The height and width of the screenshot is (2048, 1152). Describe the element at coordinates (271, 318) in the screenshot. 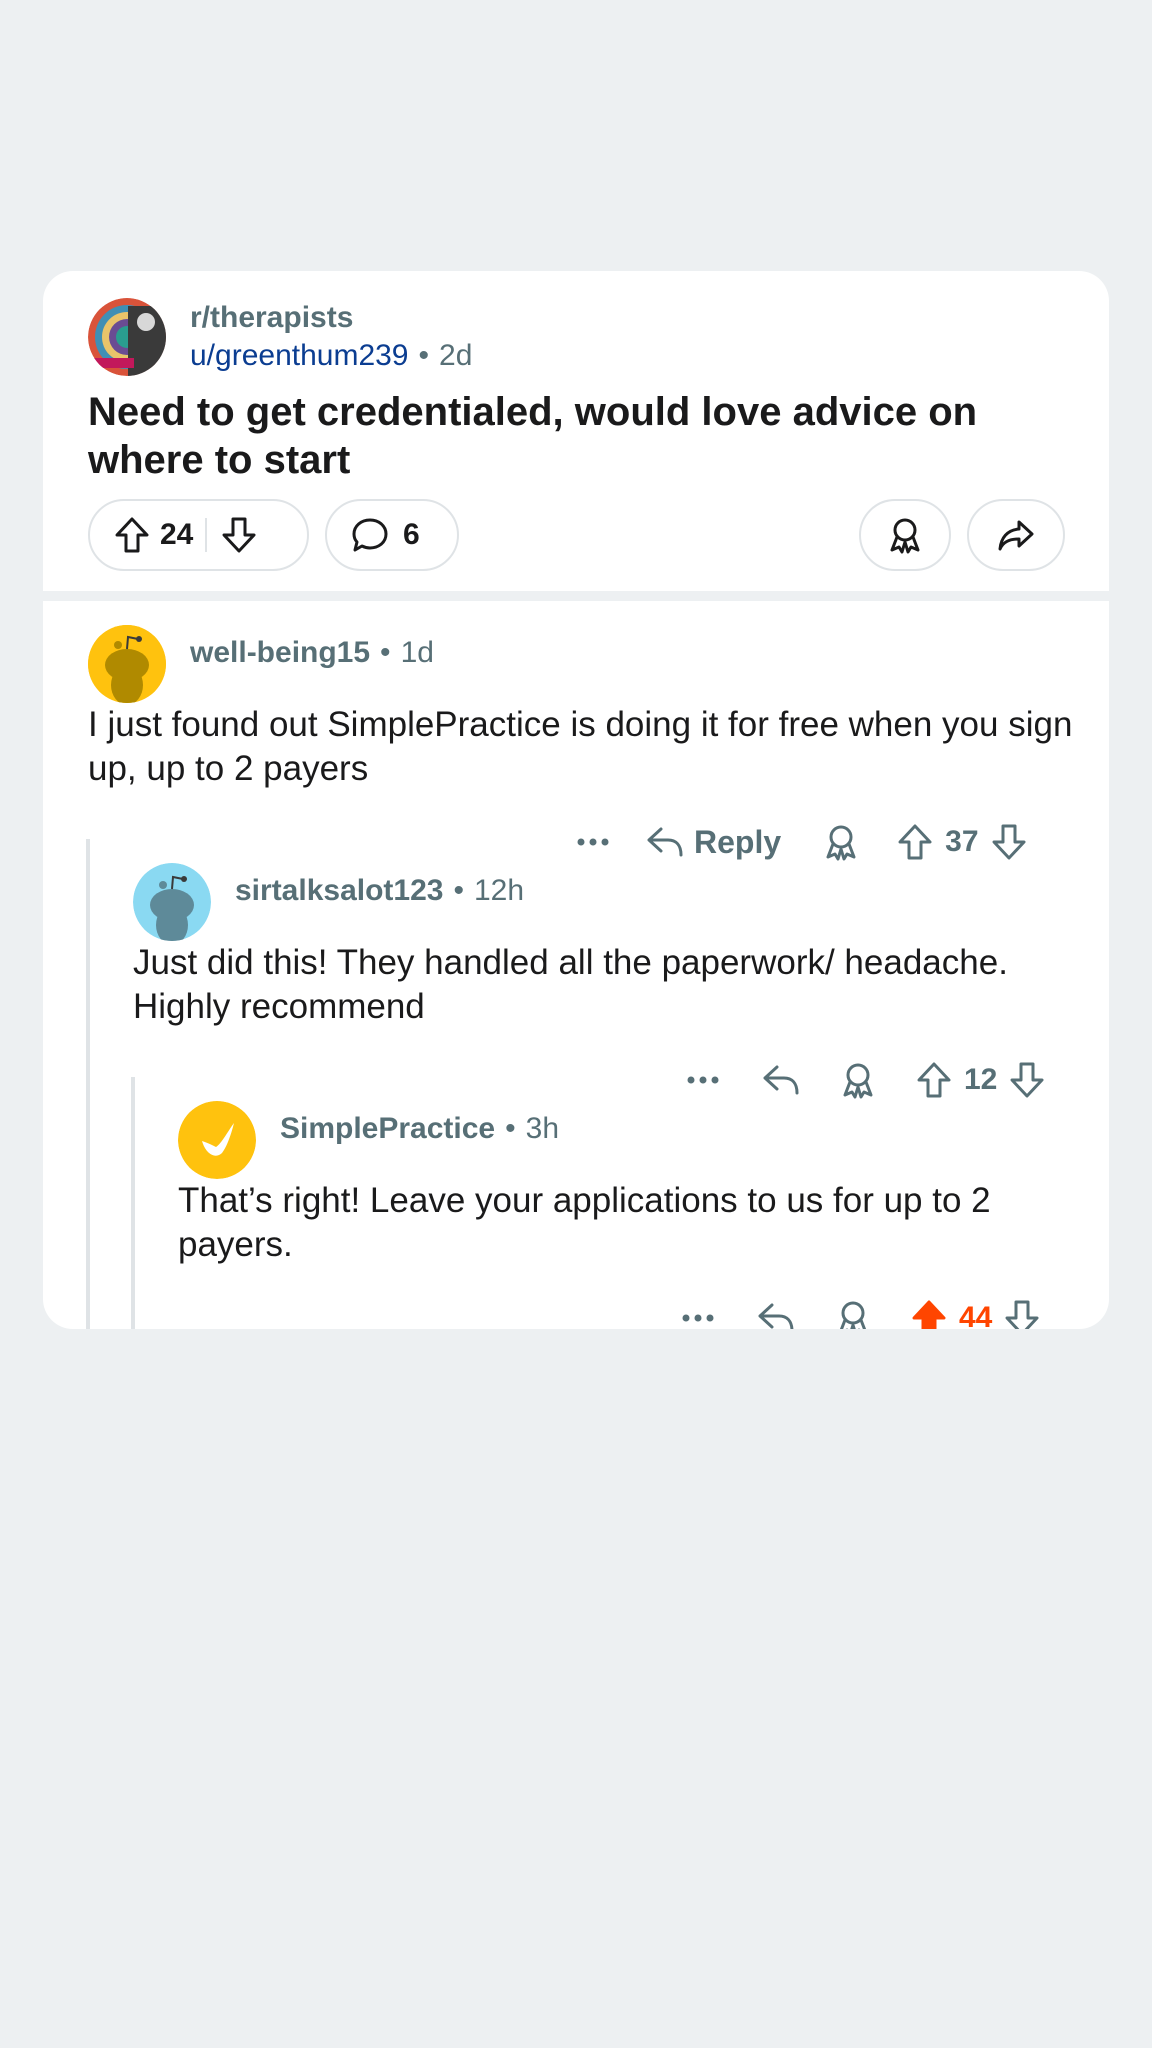

I see `subreddit-name: r/therapists` at that location.